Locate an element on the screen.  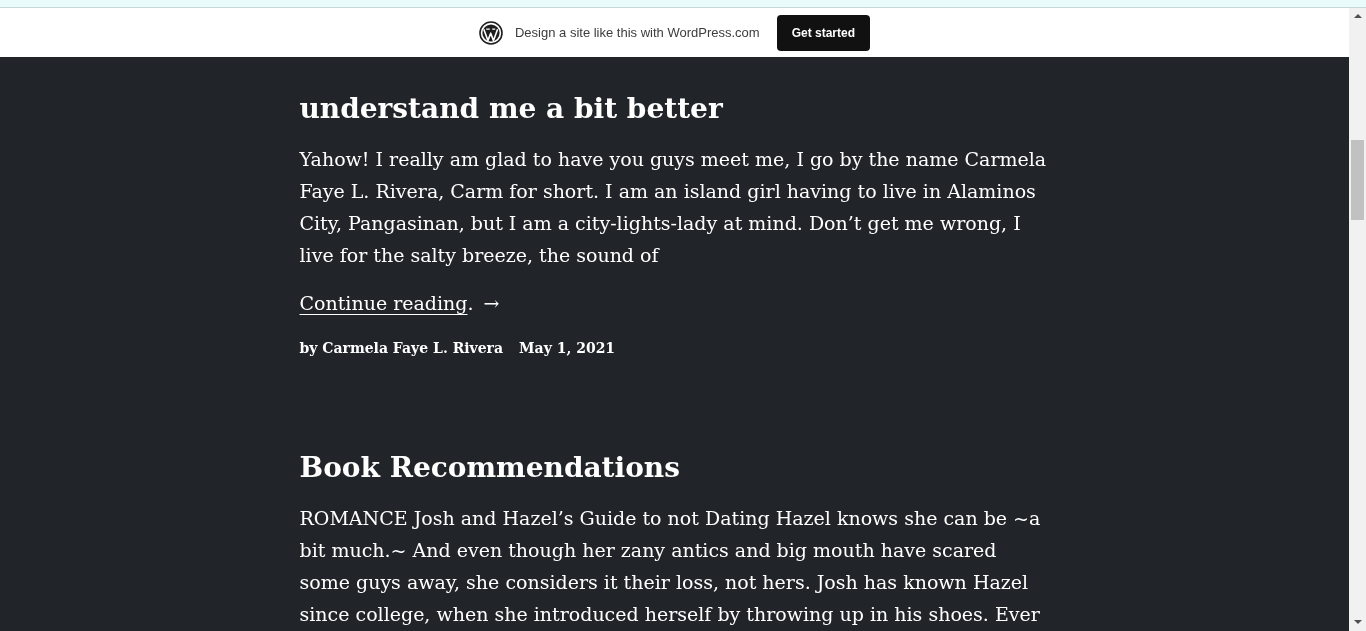
banner-text: Design a site like this with WordPress.com is located at coordinates (637, 32).